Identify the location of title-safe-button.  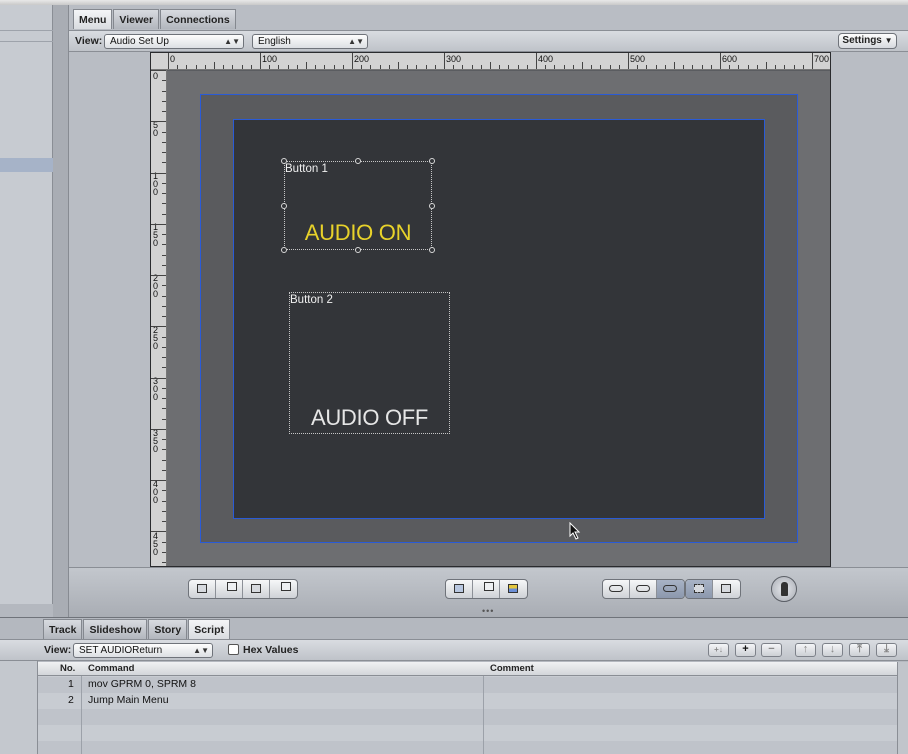
(699, 589).